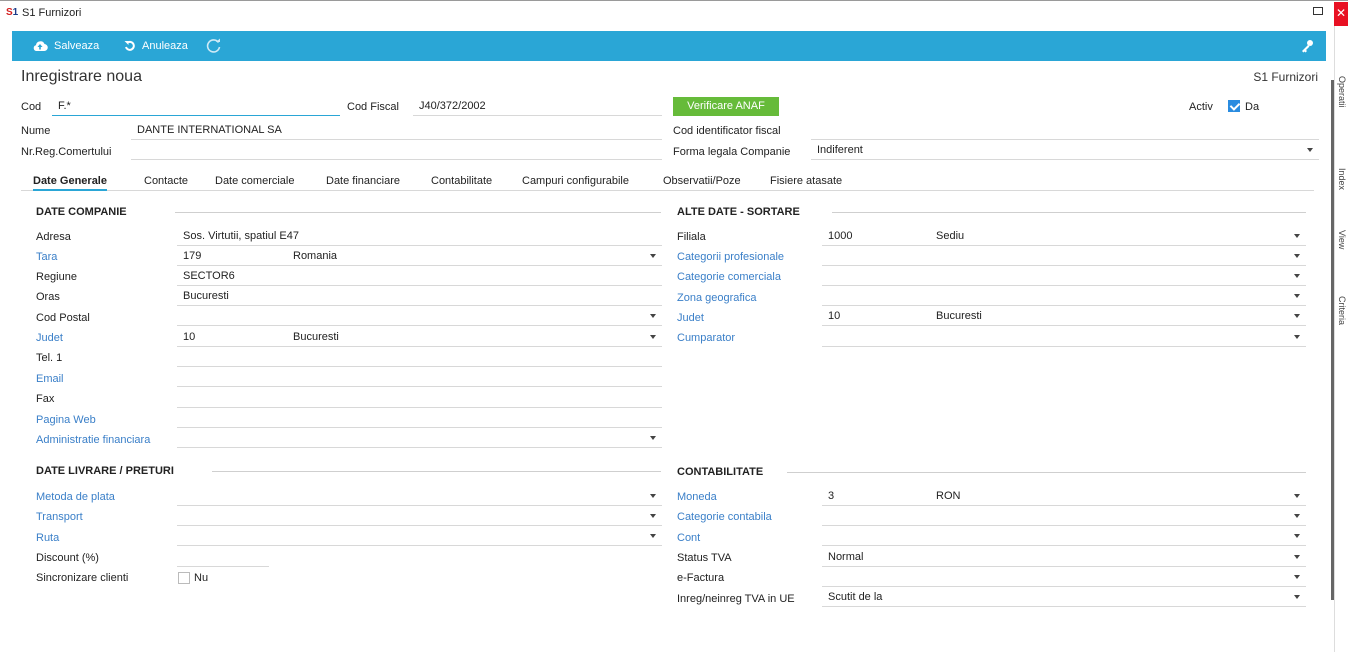  Describe the element at coordinates (1064, 537) in the screenshot. I see `cont-select` at that location.